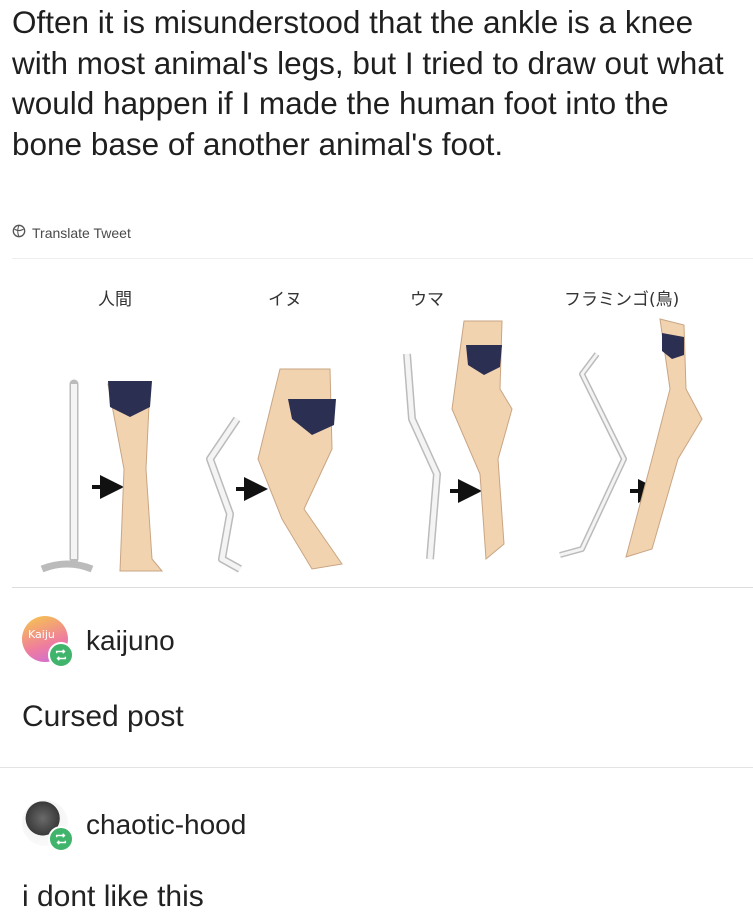 The image size is (753, 920). What do you see at coordinates (376, 767) in the screenshot?
I see `divider` at bounding box center [376, 767].